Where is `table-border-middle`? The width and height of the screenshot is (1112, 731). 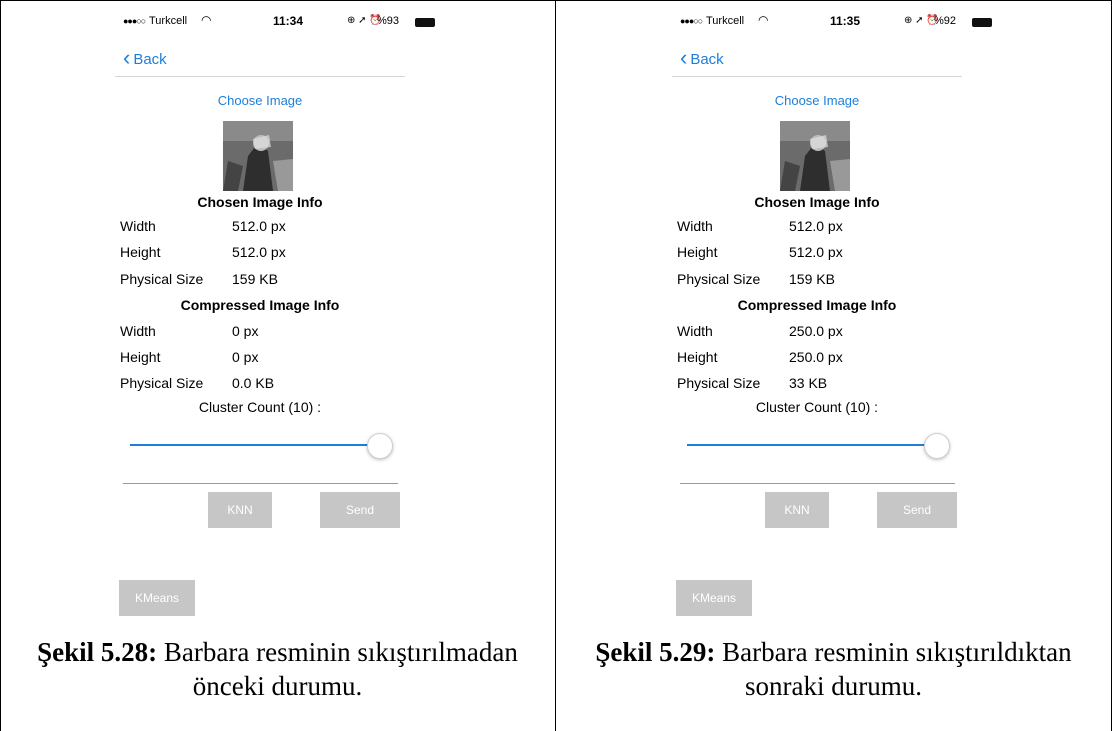 table-border-middle is located at coordinates (555, 365).